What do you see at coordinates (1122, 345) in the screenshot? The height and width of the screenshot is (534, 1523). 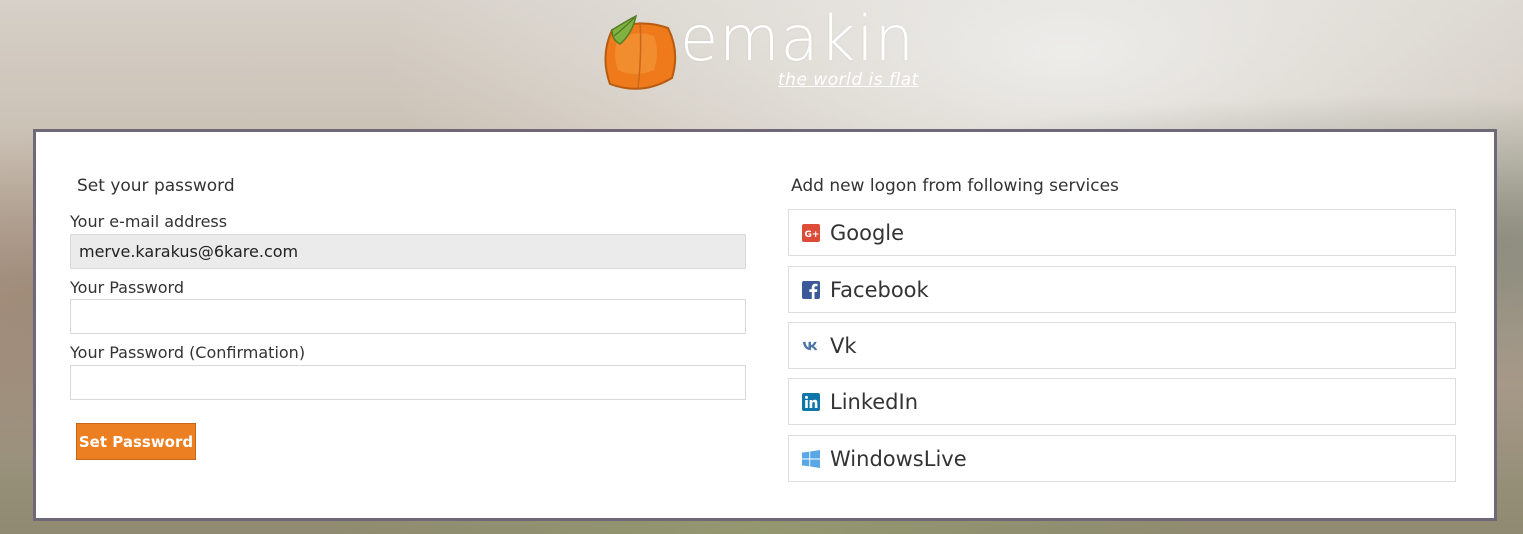 I see `vk-logon-button: Vk` at bounding box center [1122, 345].